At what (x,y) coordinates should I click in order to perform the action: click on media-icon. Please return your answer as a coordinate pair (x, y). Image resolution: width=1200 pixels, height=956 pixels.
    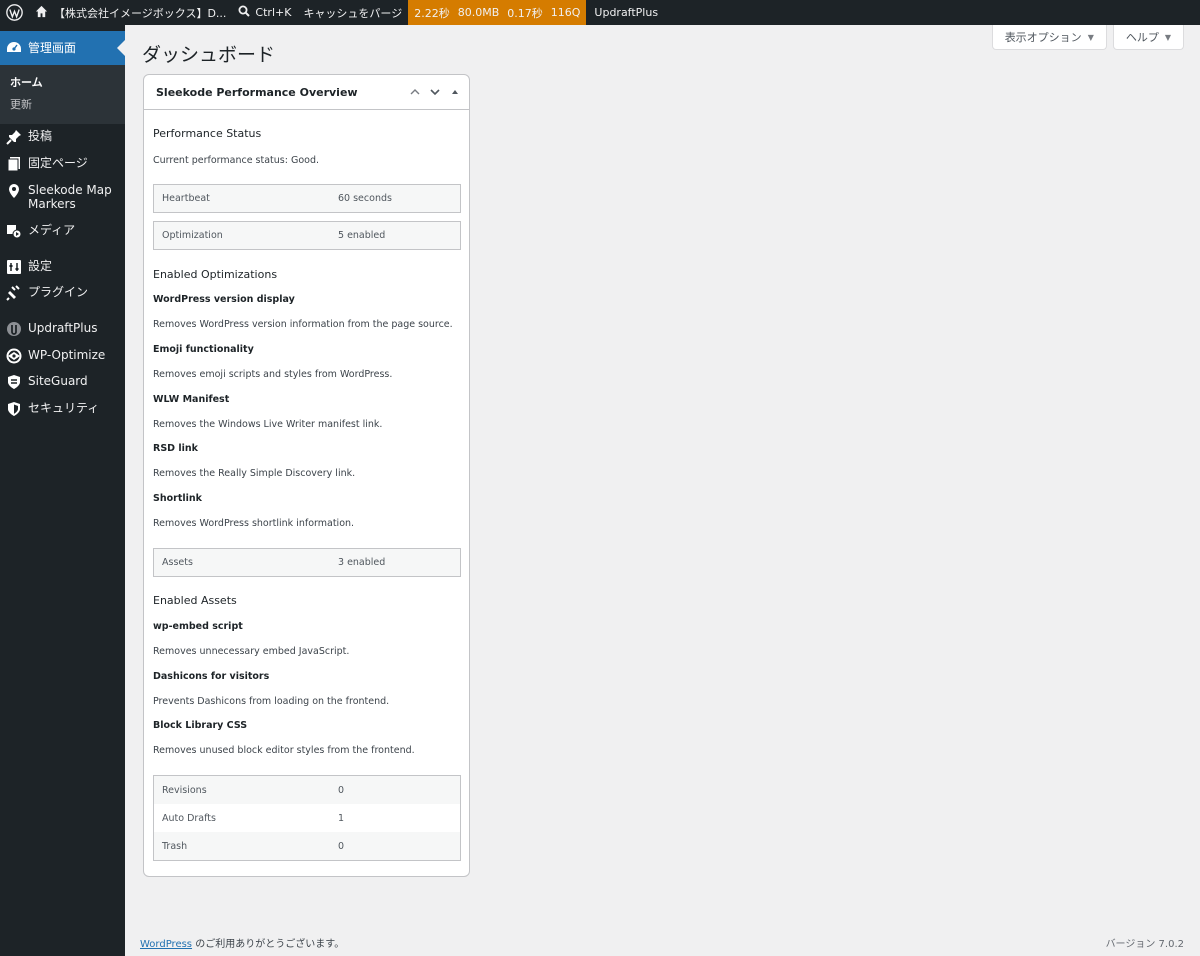
    Looking at the image, I should click on (14, 231).